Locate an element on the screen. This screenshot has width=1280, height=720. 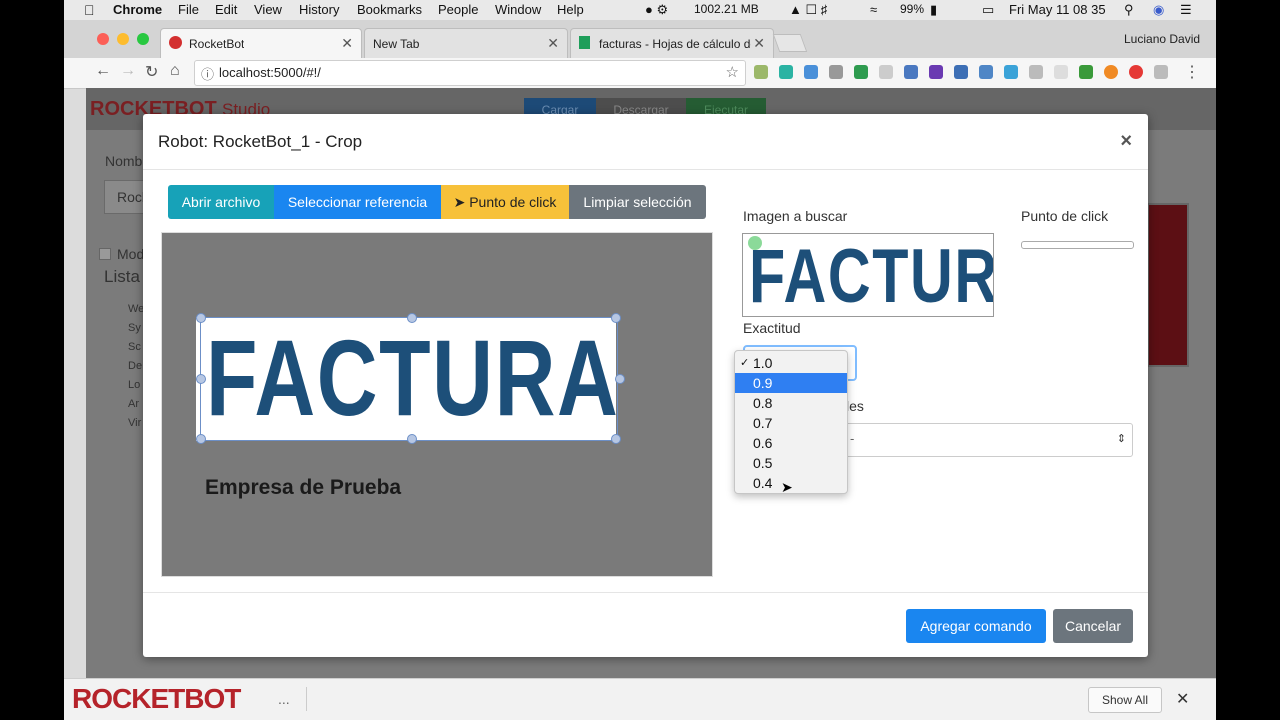
close-download-bar-icon: ✕ is located at coordinates (1182, 699).